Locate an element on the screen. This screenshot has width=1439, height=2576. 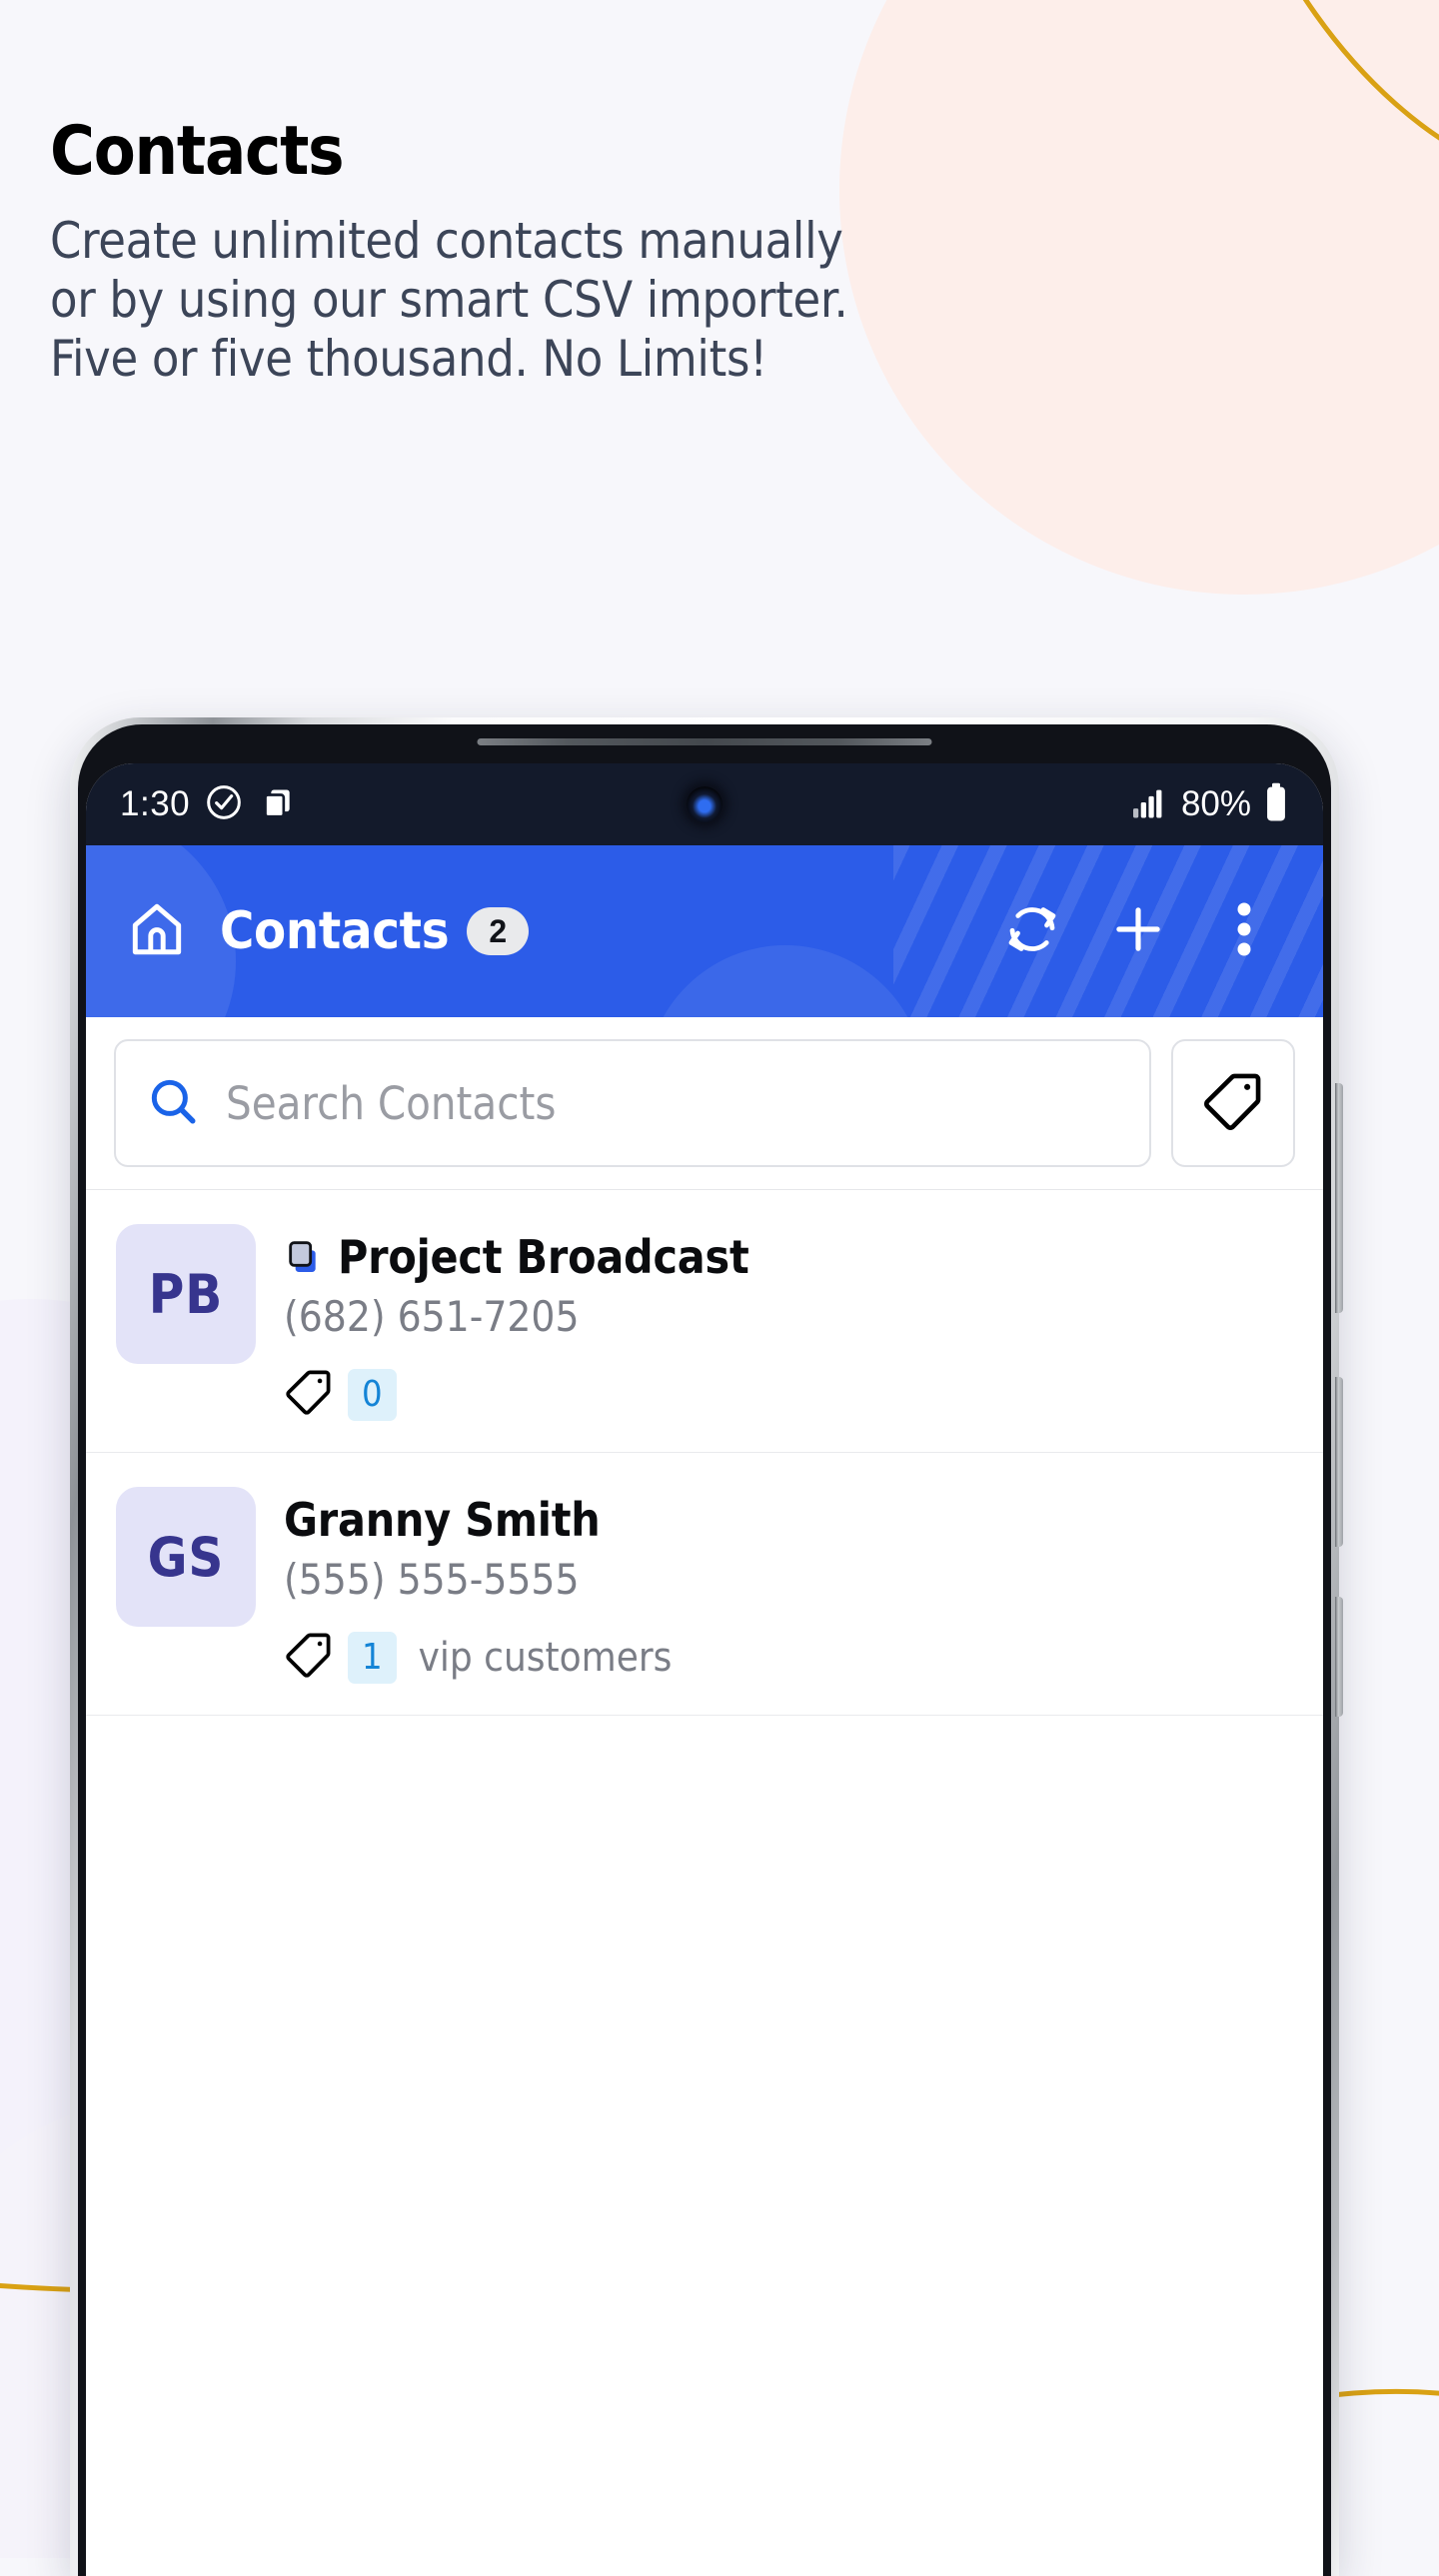
check-circle-icon is located at coordinates (224, 804).